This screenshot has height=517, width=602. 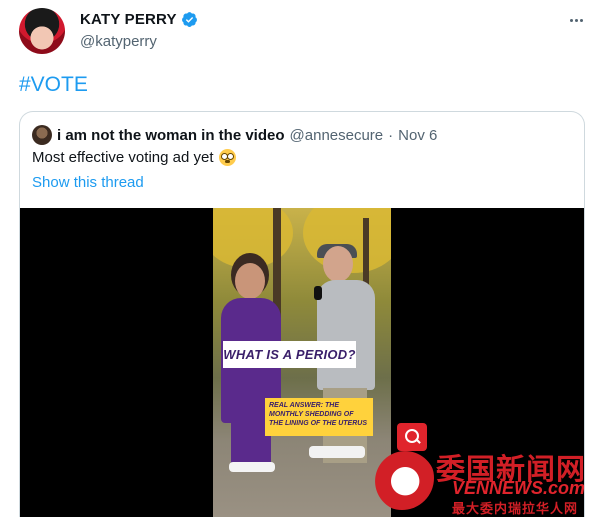 I want to click on author-display-name: KATY PERRY, so click(x=128, y=19).